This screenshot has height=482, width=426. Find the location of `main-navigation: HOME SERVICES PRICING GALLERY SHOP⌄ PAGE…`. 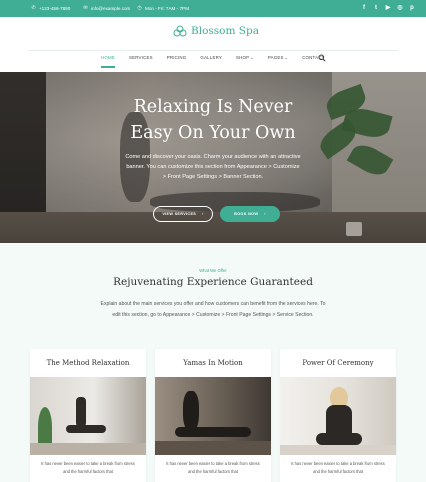

main-navigation: HOME SERVICES PRICING GALLERY SHOP⌄ PAGE… is located at coordinates (219, 61).